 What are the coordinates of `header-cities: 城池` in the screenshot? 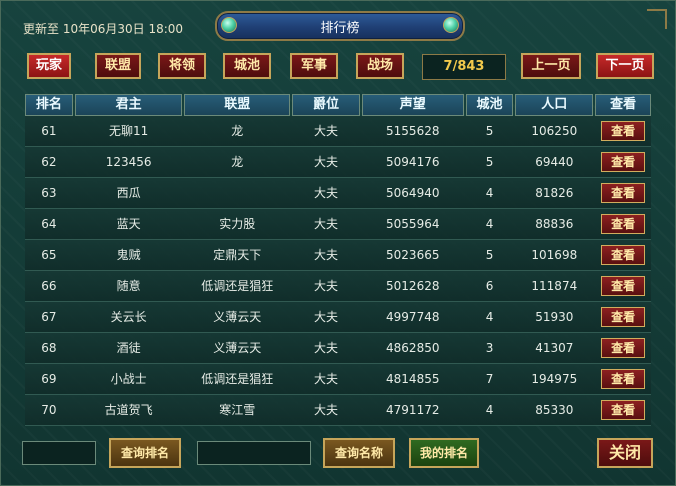 It's located at (489, 105).